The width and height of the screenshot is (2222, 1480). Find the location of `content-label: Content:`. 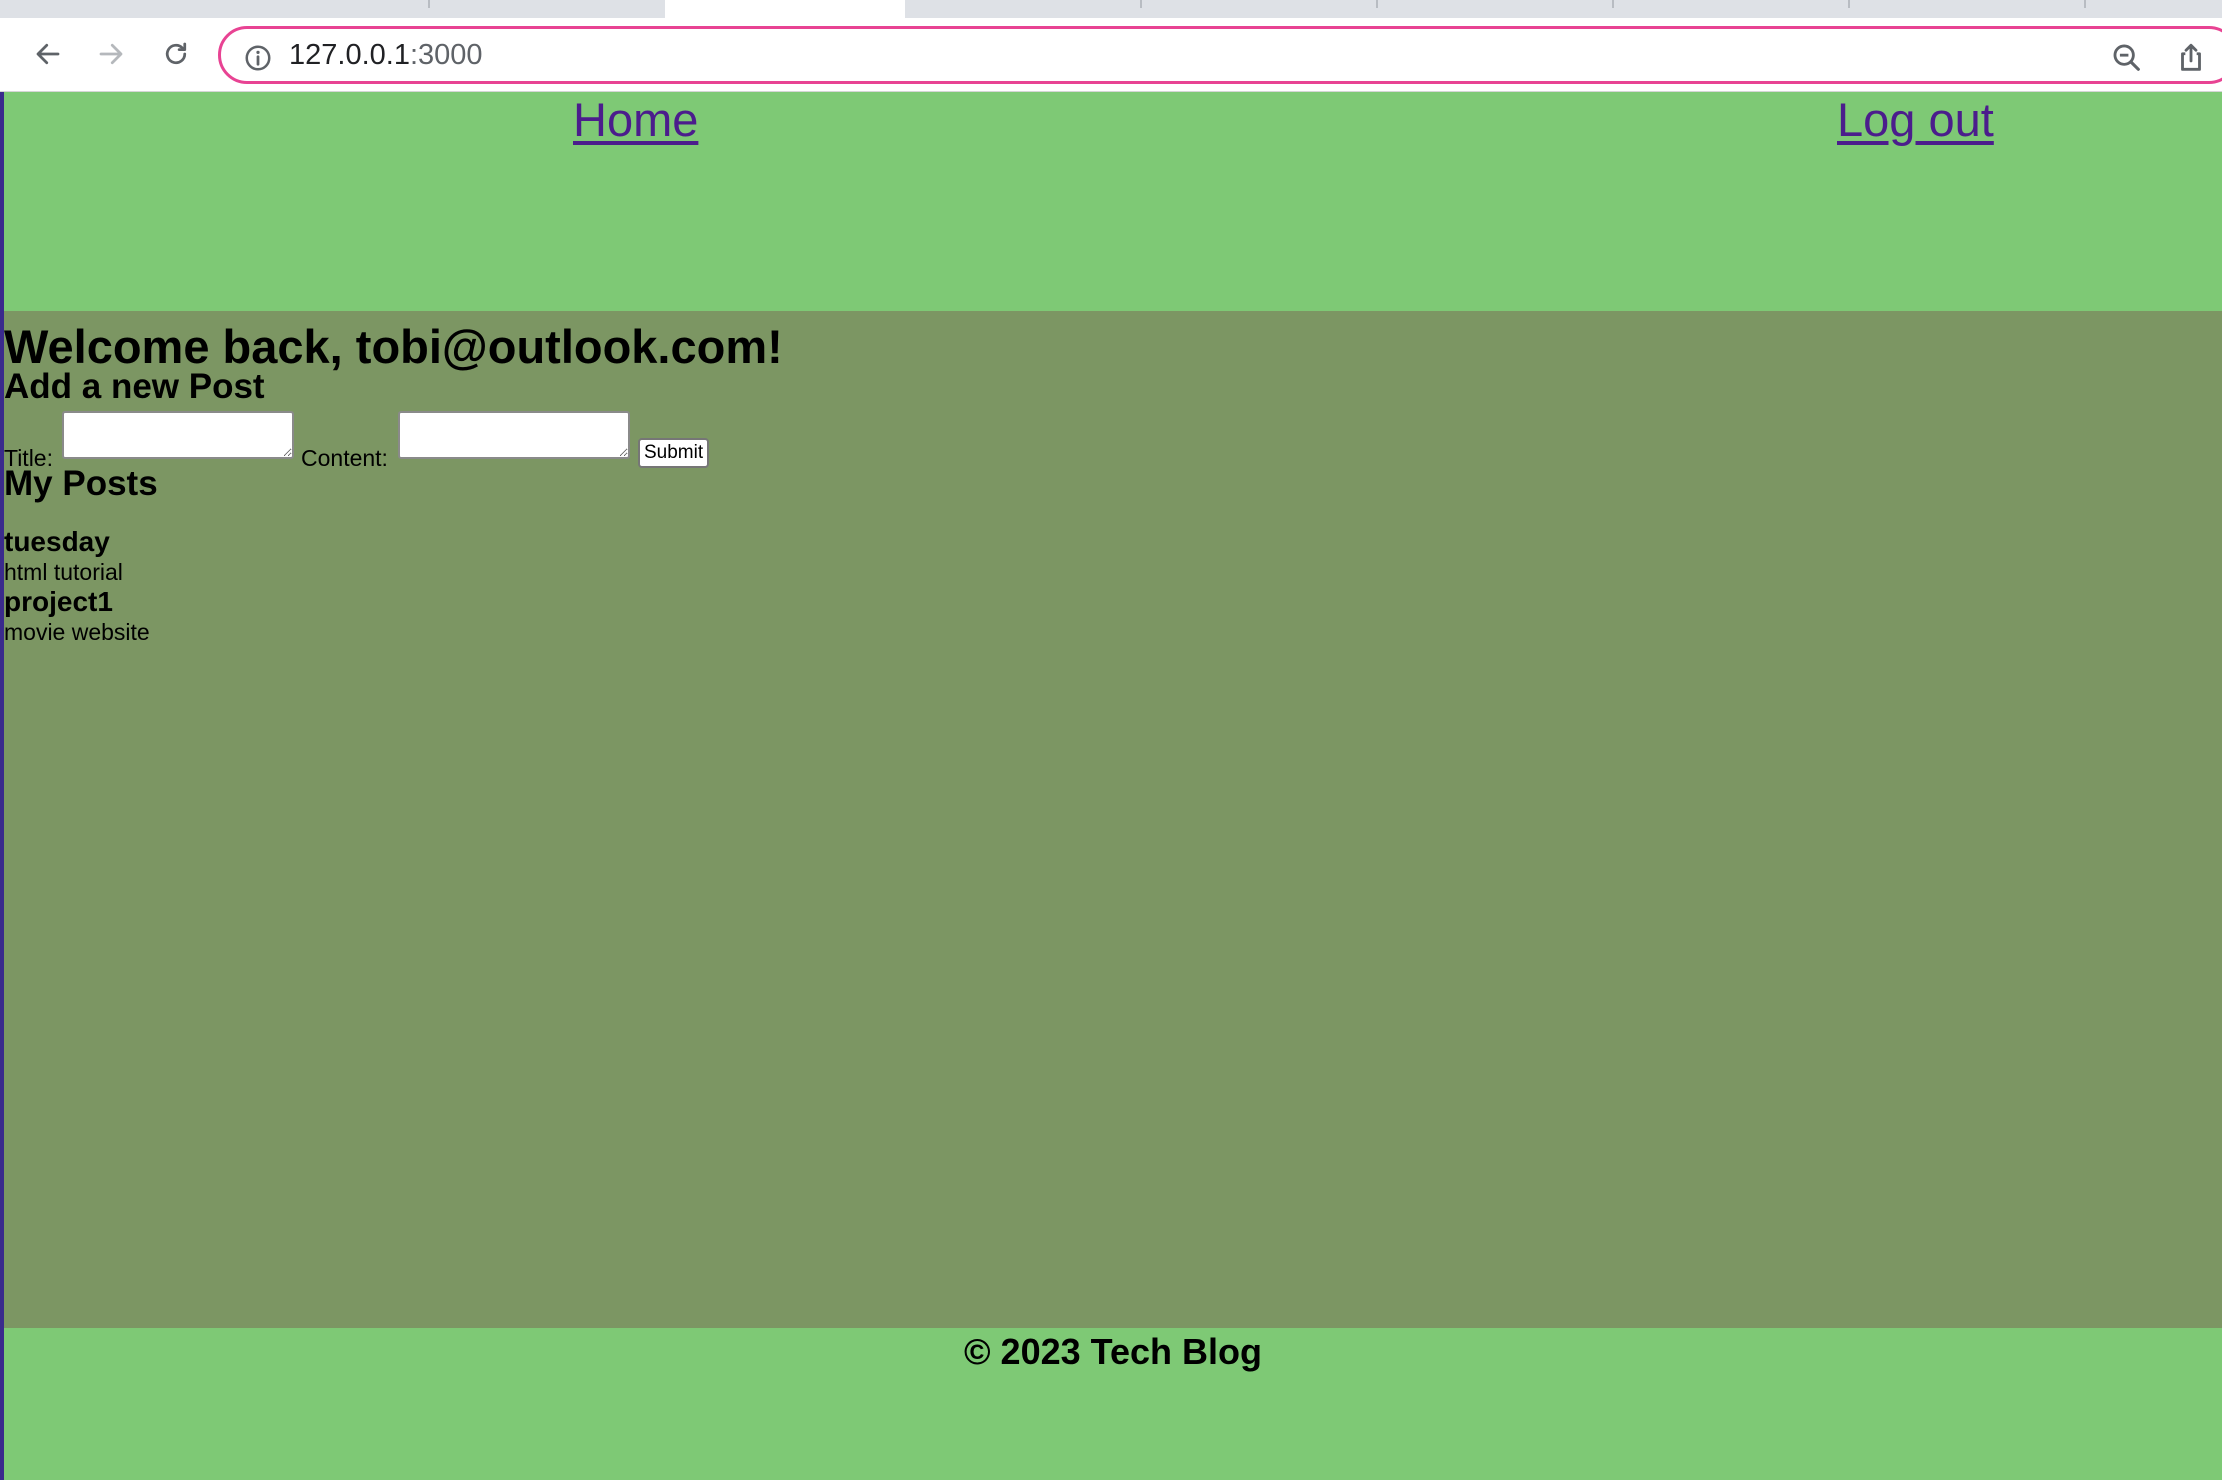

content-label: Content: is located at coordinates (344, 458).